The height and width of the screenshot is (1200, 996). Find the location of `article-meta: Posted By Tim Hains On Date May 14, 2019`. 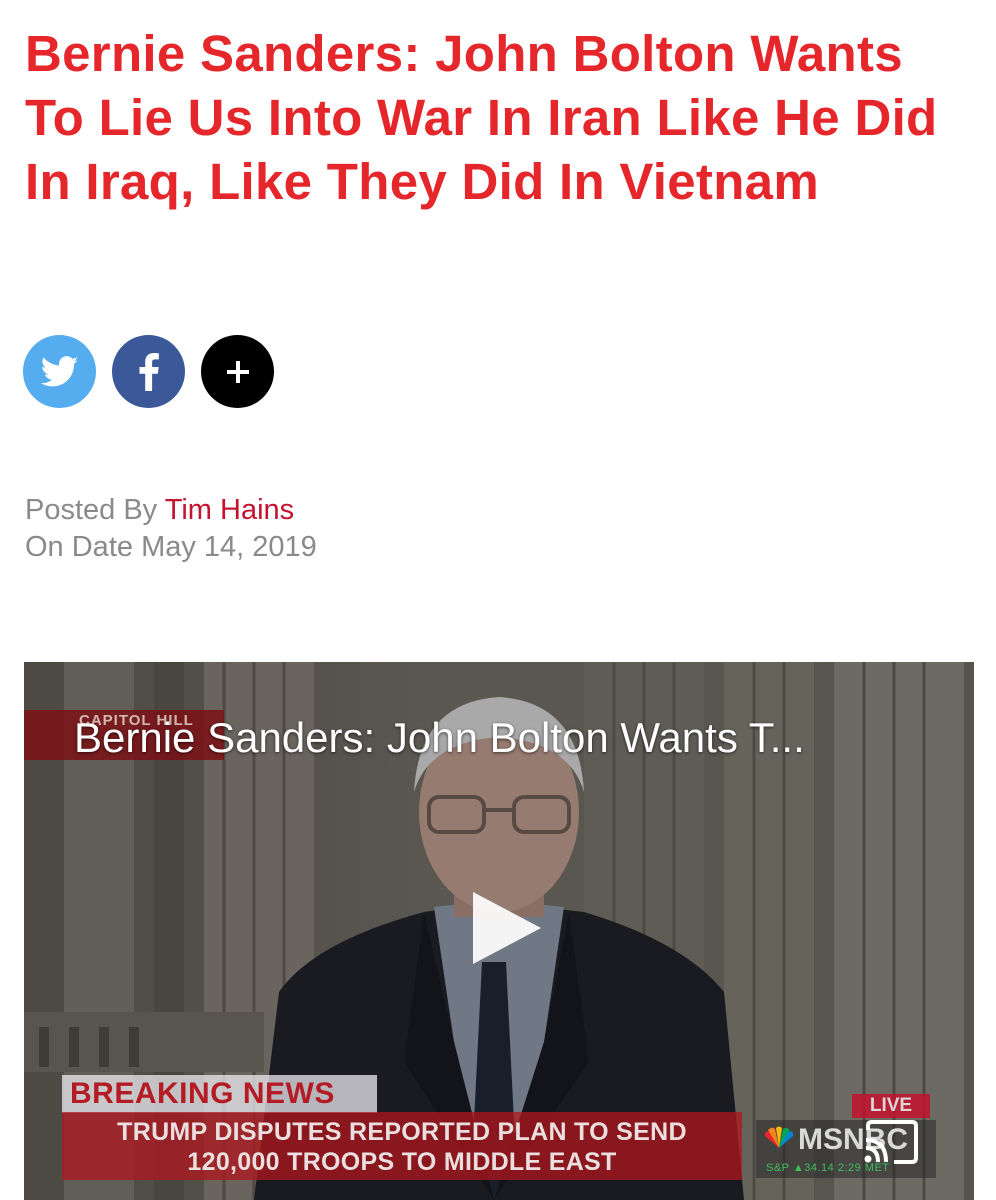

article-meta: Posted By Tim Hains On Date May 14, 2019 is located at coordinates (171, 529).